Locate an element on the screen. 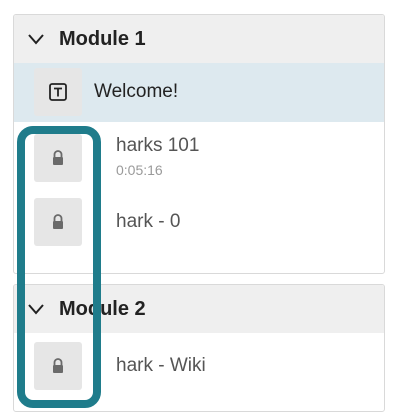  lesson-item-welcome: Welcome! is located at coordinates (199, 92).